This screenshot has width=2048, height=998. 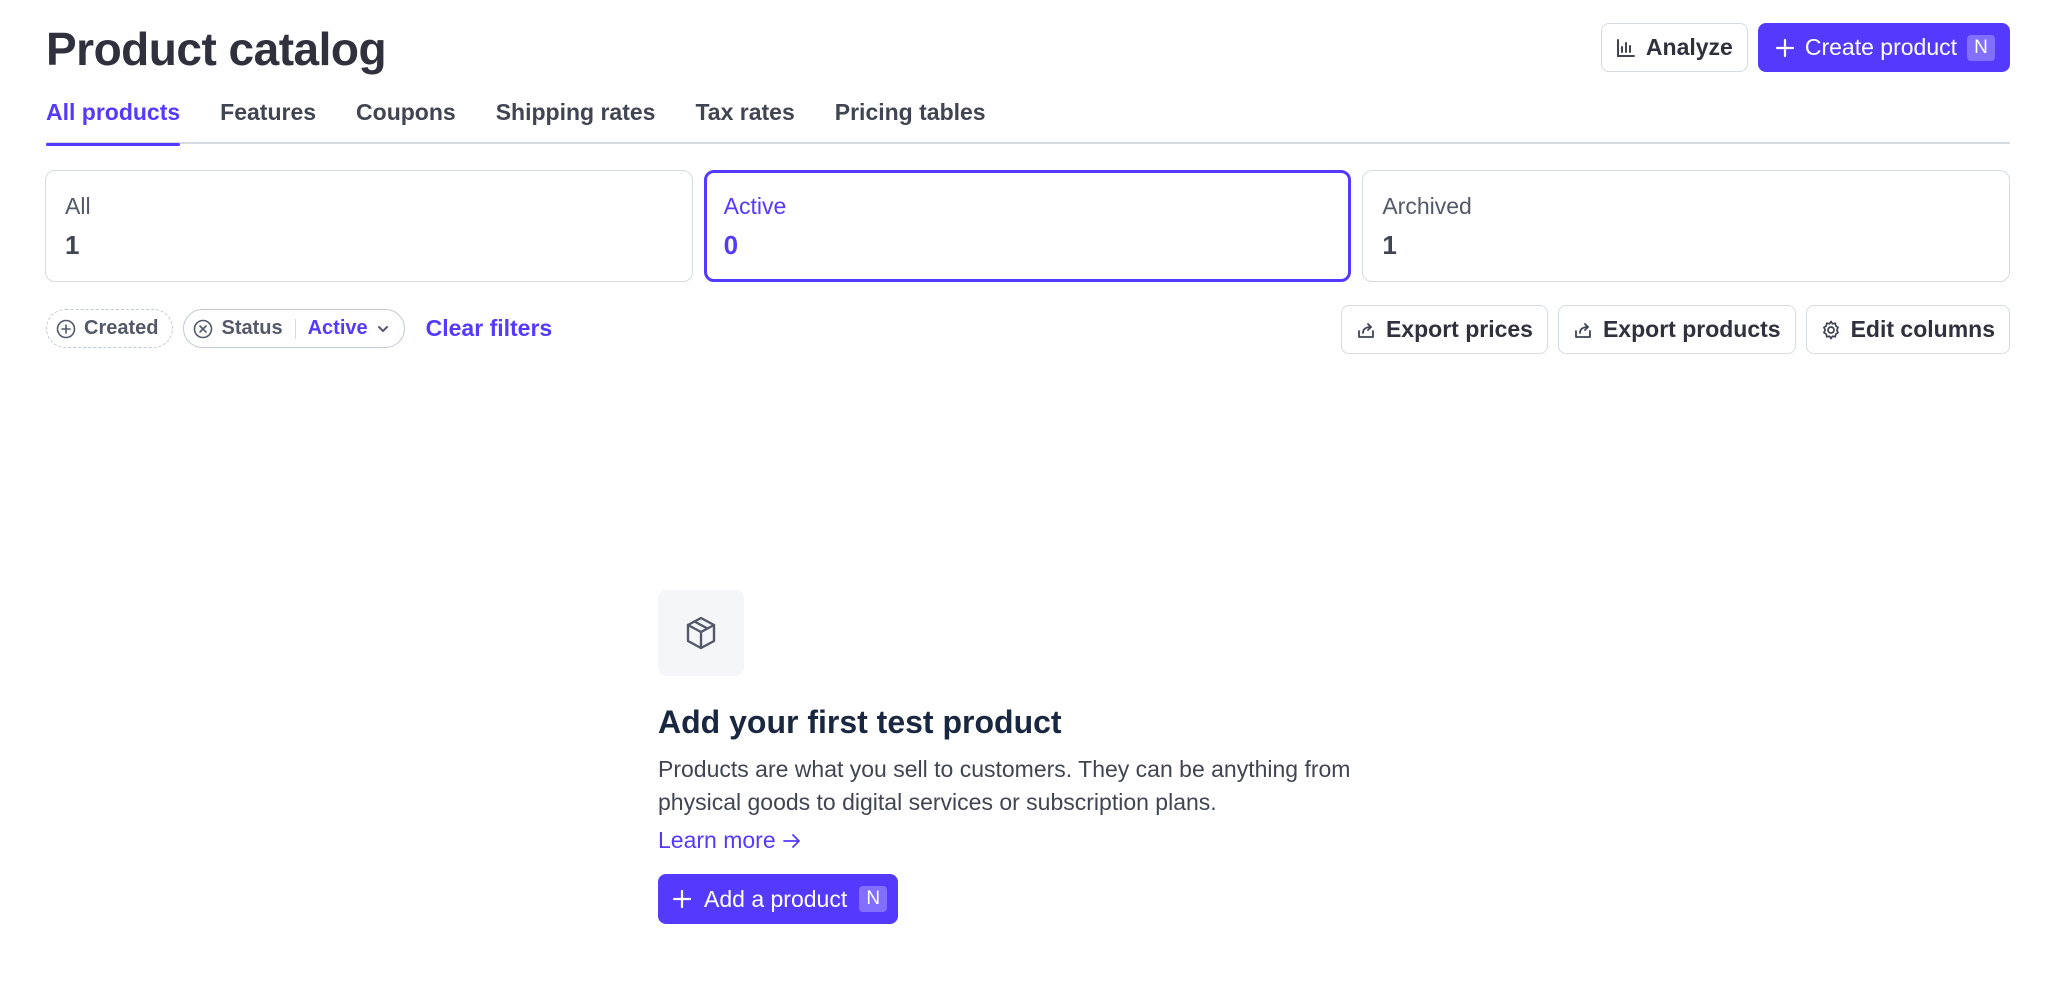 What do you see at coordinates (383, 329) in the screenshot?
I see `chevron-down-icon` at bounding box center [383, 329].